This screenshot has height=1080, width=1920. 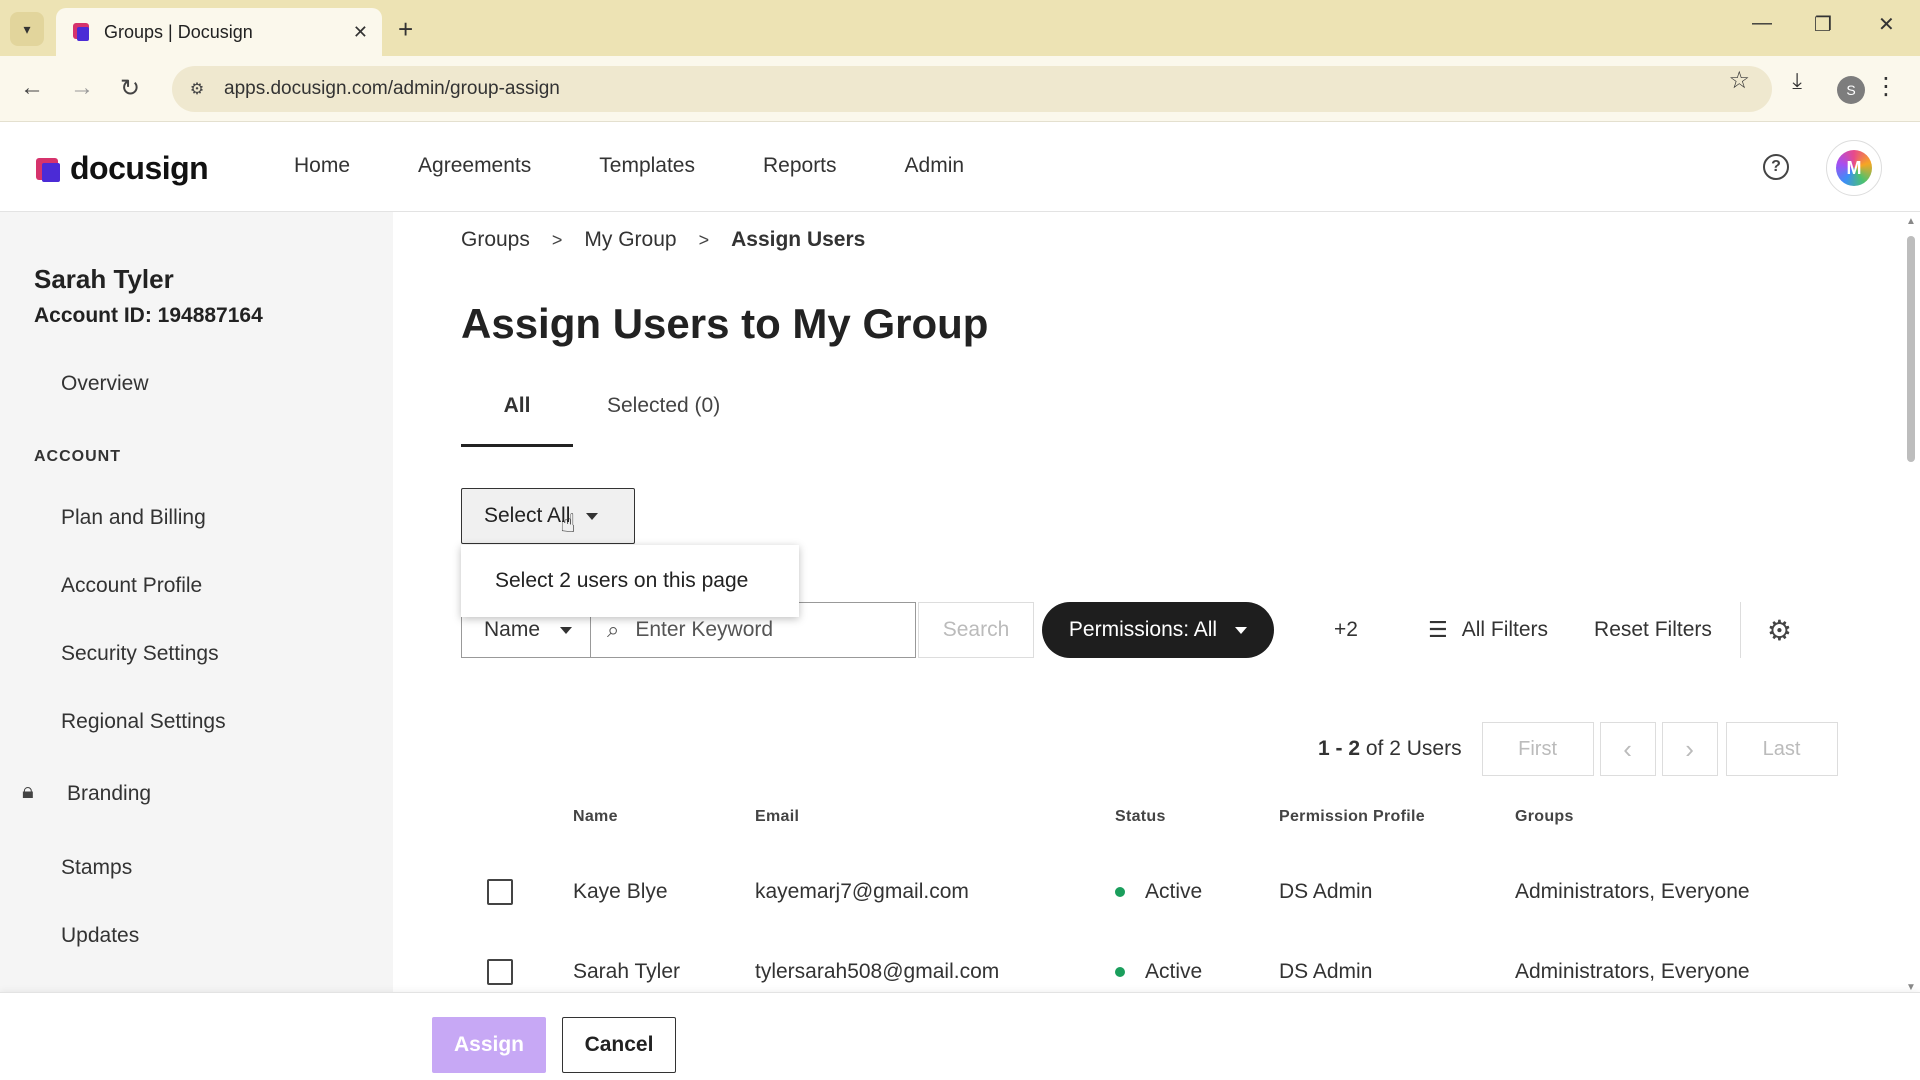 I want to click on permissions-filter-label: Permissions: All, so click(x=1143, y=629).